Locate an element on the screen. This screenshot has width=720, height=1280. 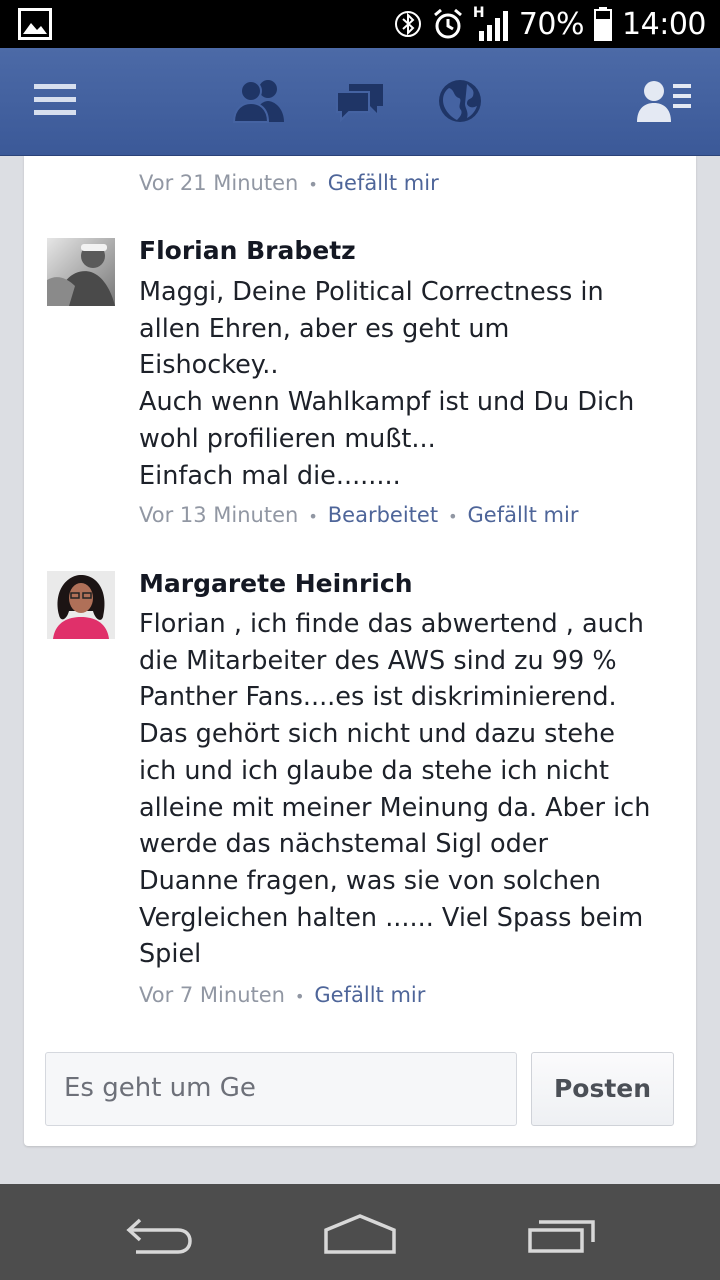
friend-requests-icon is located at coordinates (260, 102).